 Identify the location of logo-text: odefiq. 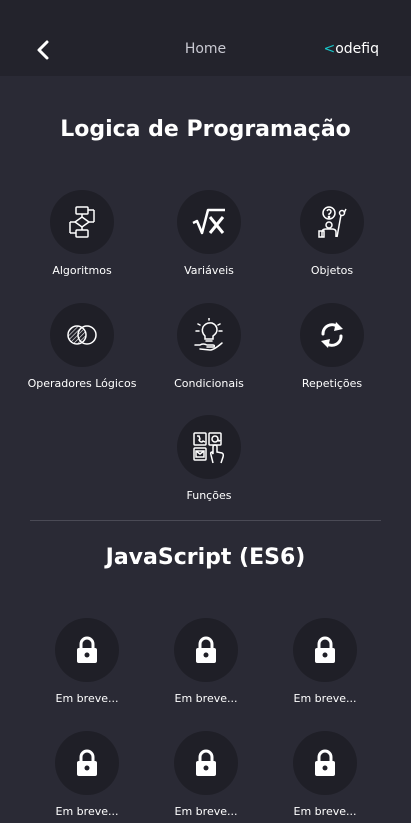
(357, 49).